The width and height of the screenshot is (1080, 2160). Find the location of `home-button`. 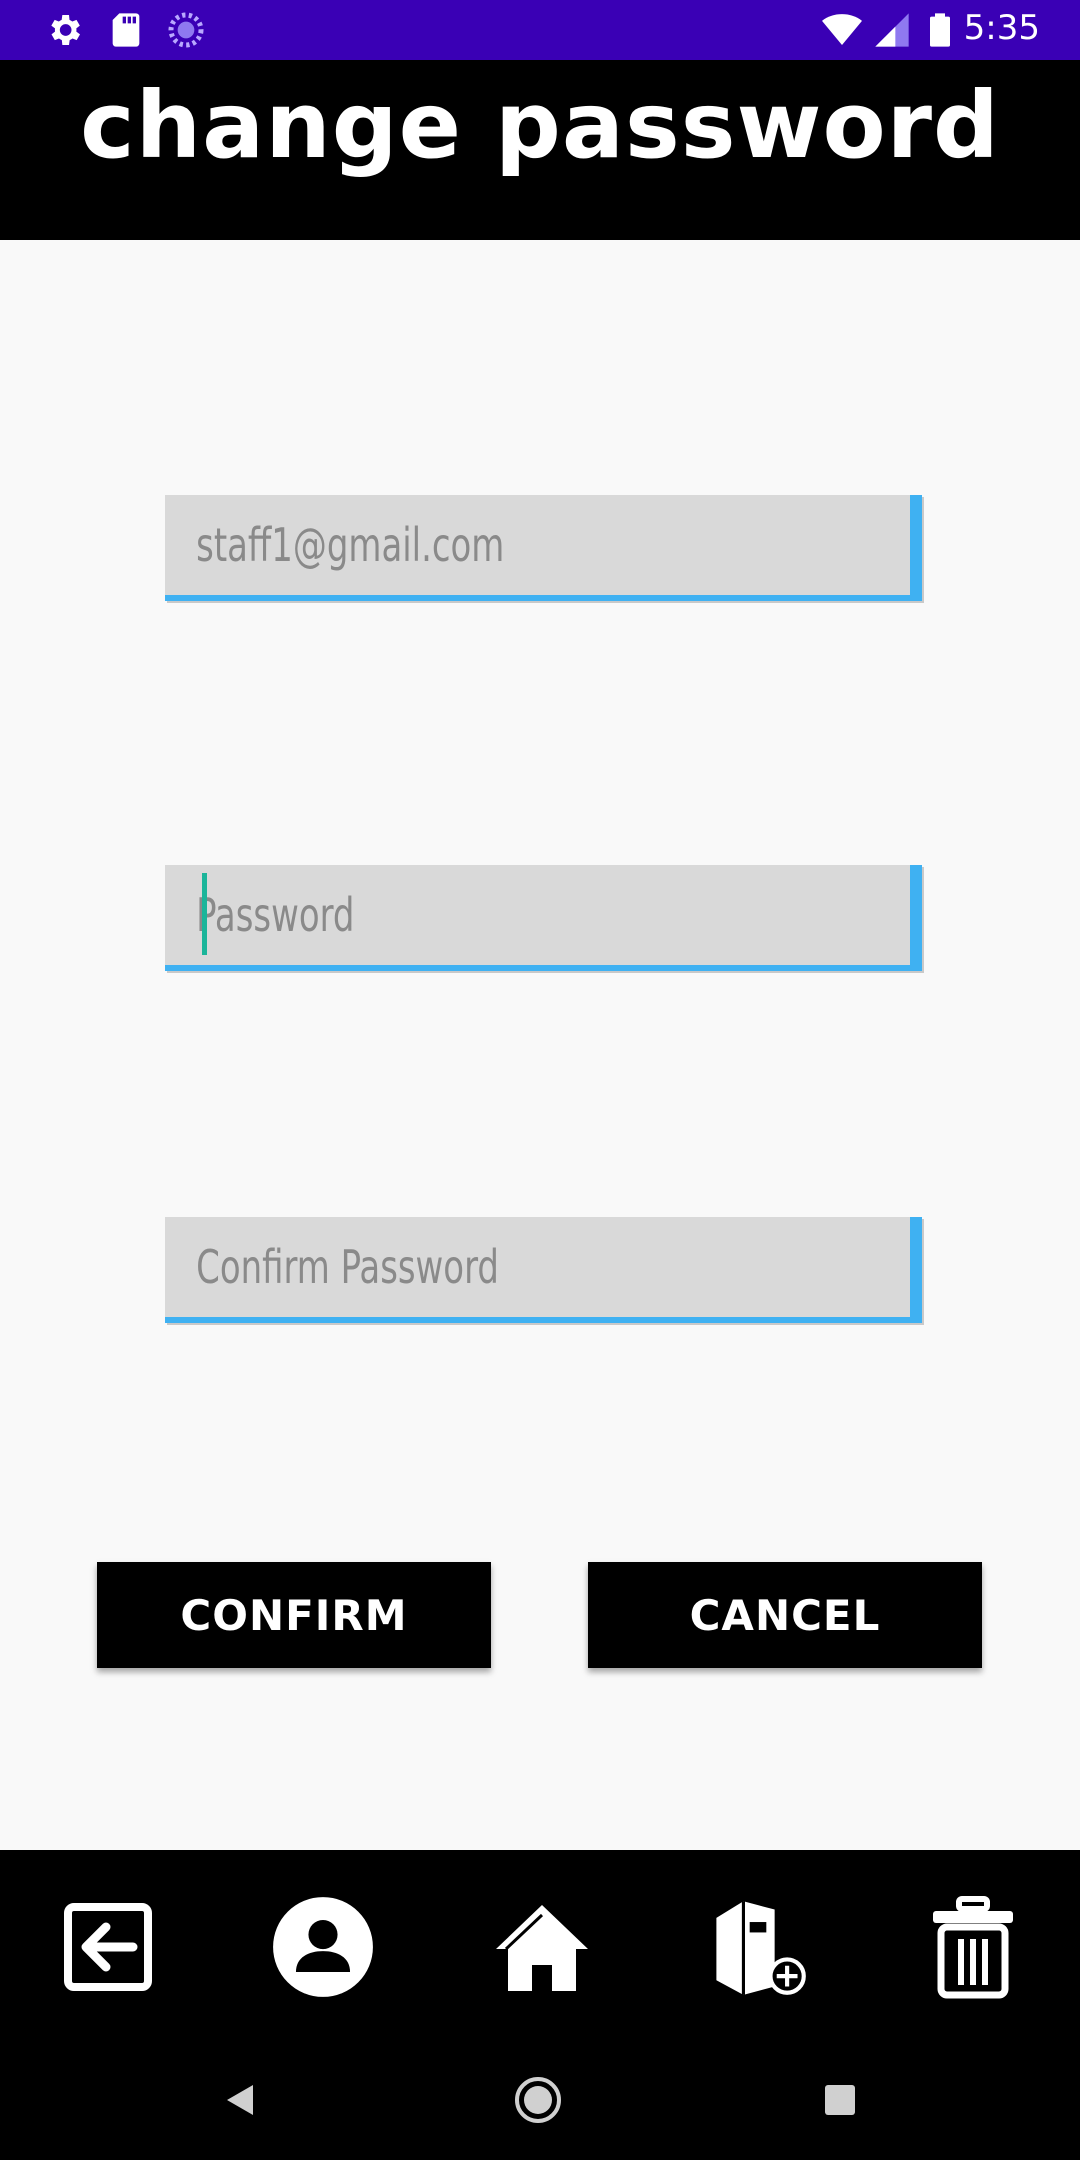

home-button is located at coordinates (542, 1947).